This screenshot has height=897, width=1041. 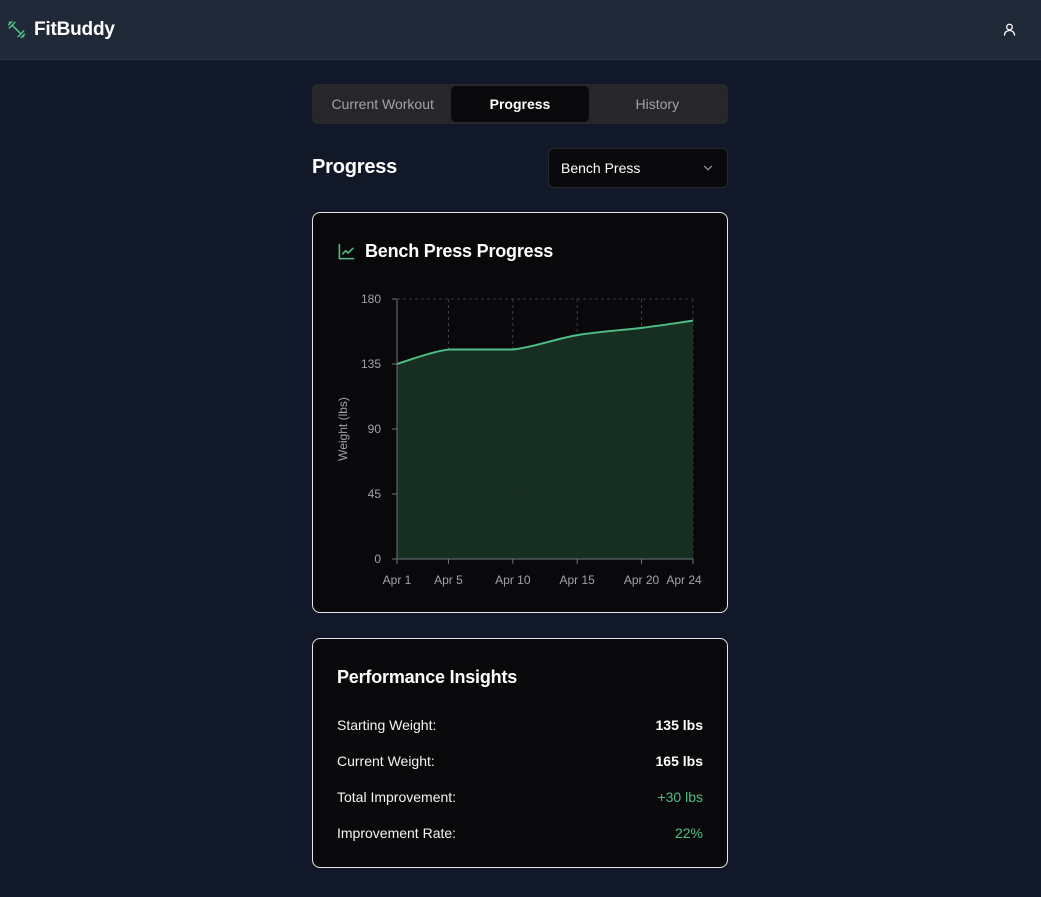 I want to click on area-fill-series, so click(x=545, y=439).